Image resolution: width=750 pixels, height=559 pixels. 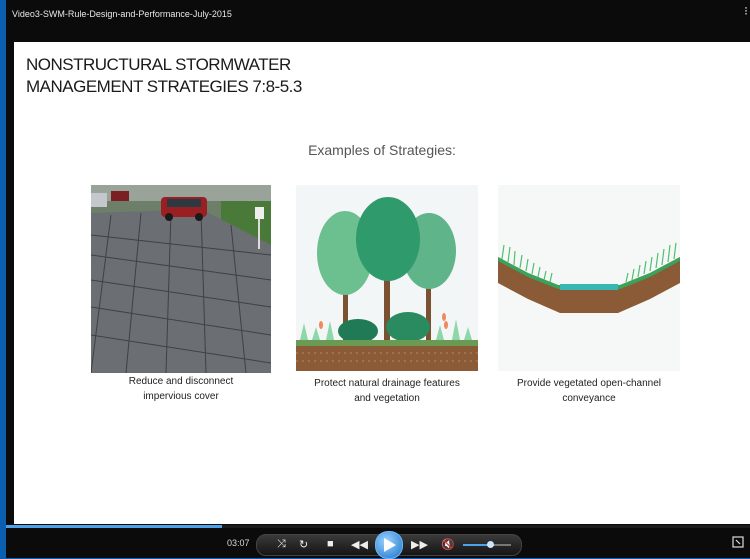 I want to click on play-icon, so click(x=390, y=545).